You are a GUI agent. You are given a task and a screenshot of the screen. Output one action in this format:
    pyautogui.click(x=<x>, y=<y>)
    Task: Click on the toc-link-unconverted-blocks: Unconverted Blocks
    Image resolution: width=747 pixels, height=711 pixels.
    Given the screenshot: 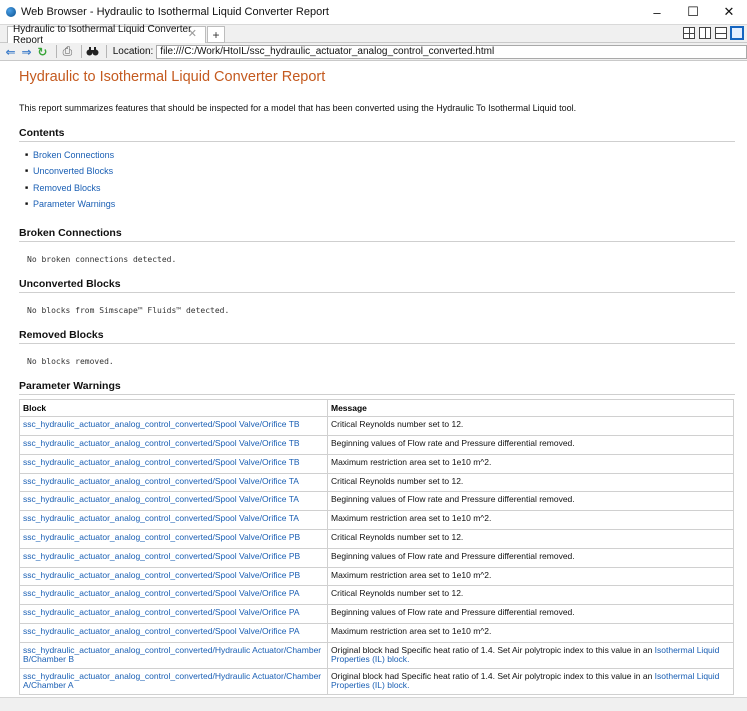 What is the action you would take?
    pyautogui.click(x=386, y=172)
    